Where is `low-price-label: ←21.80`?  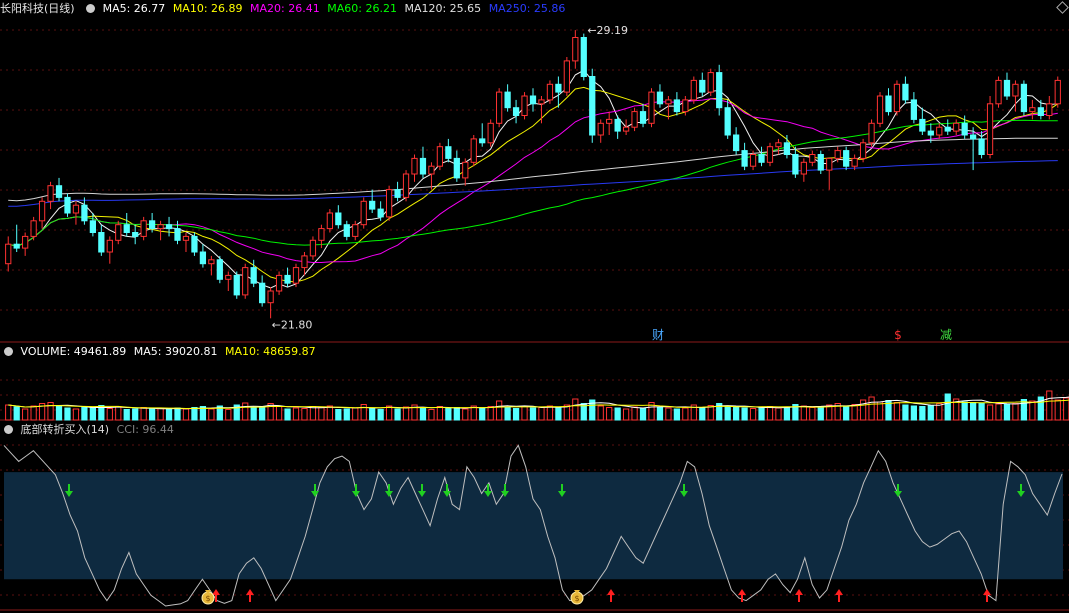 low-price-label: ←21.80 is located at coordinates (292, 324).